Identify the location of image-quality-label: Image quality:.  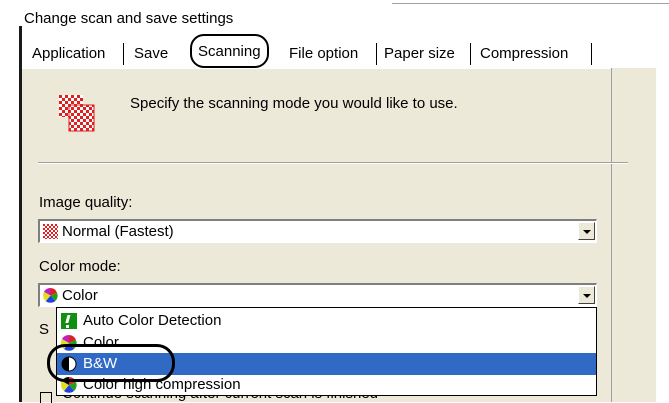
(86, 202).